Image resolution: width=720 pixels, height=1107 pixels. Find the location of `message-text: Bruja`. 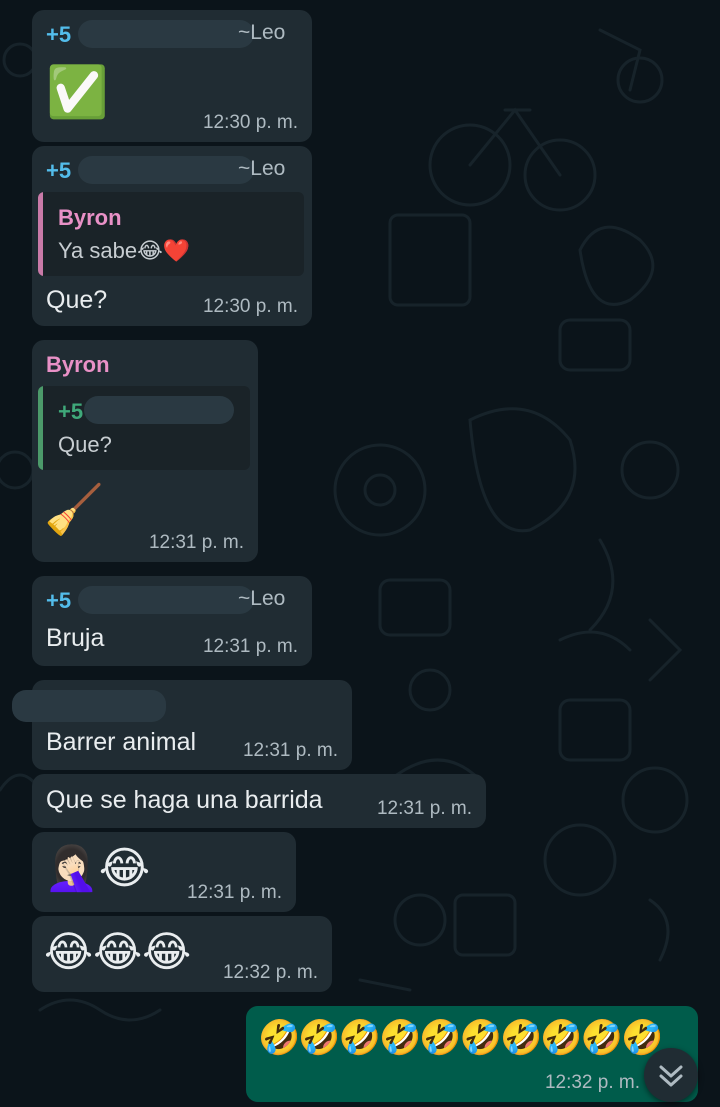

message-text: Bruja is located at coordinates (75, 638).